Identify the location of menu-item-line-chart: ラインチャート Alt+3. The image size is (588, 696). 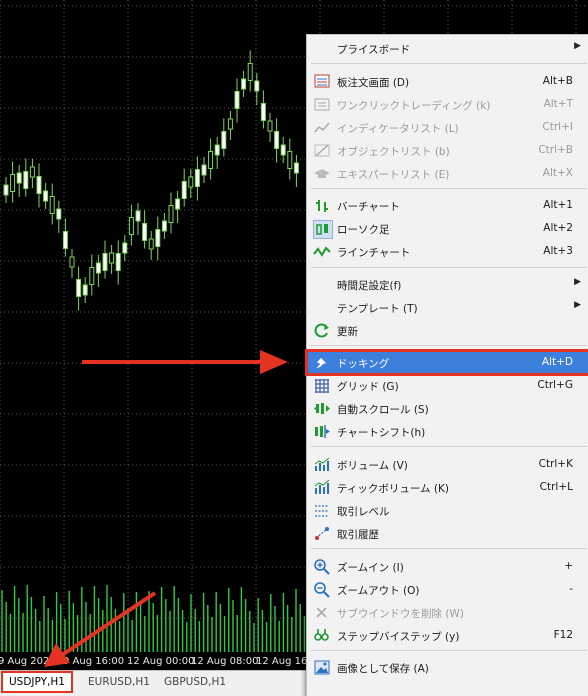
(447, 251).